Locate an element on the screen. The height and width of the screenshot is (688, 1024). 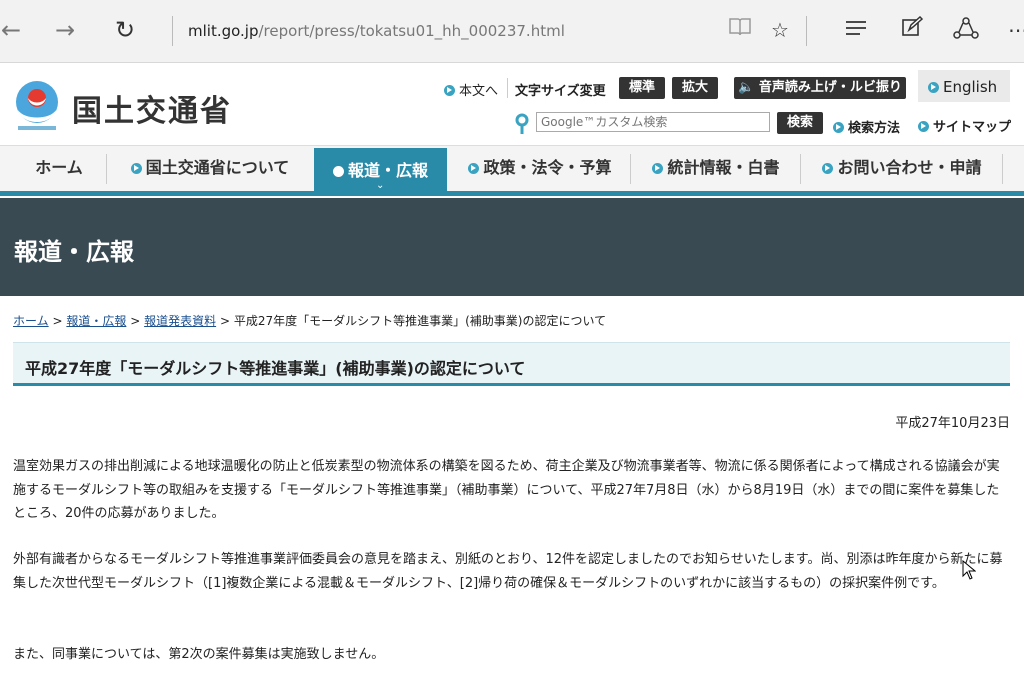
url-path: /report/press/tokatsu01_hh_000237.html is located at coordinates (411, 31).